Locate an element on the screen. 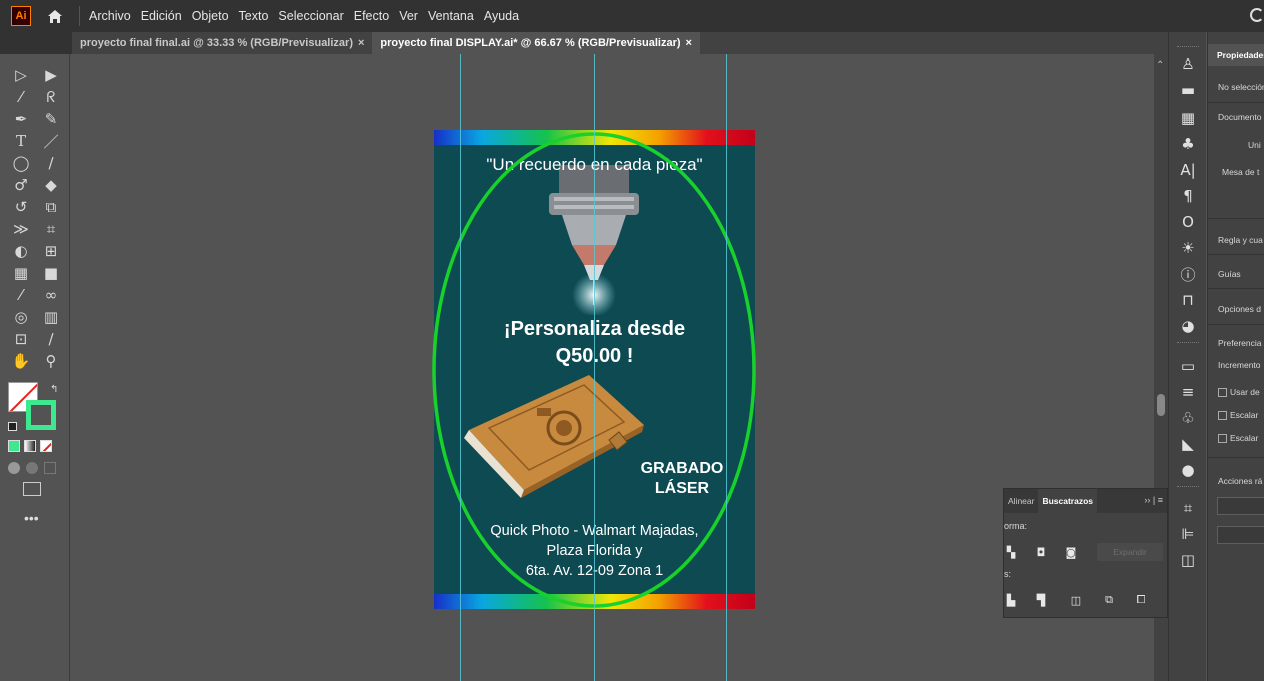  minus-front-icon: ◘ is located at coordinates (1041, 552).